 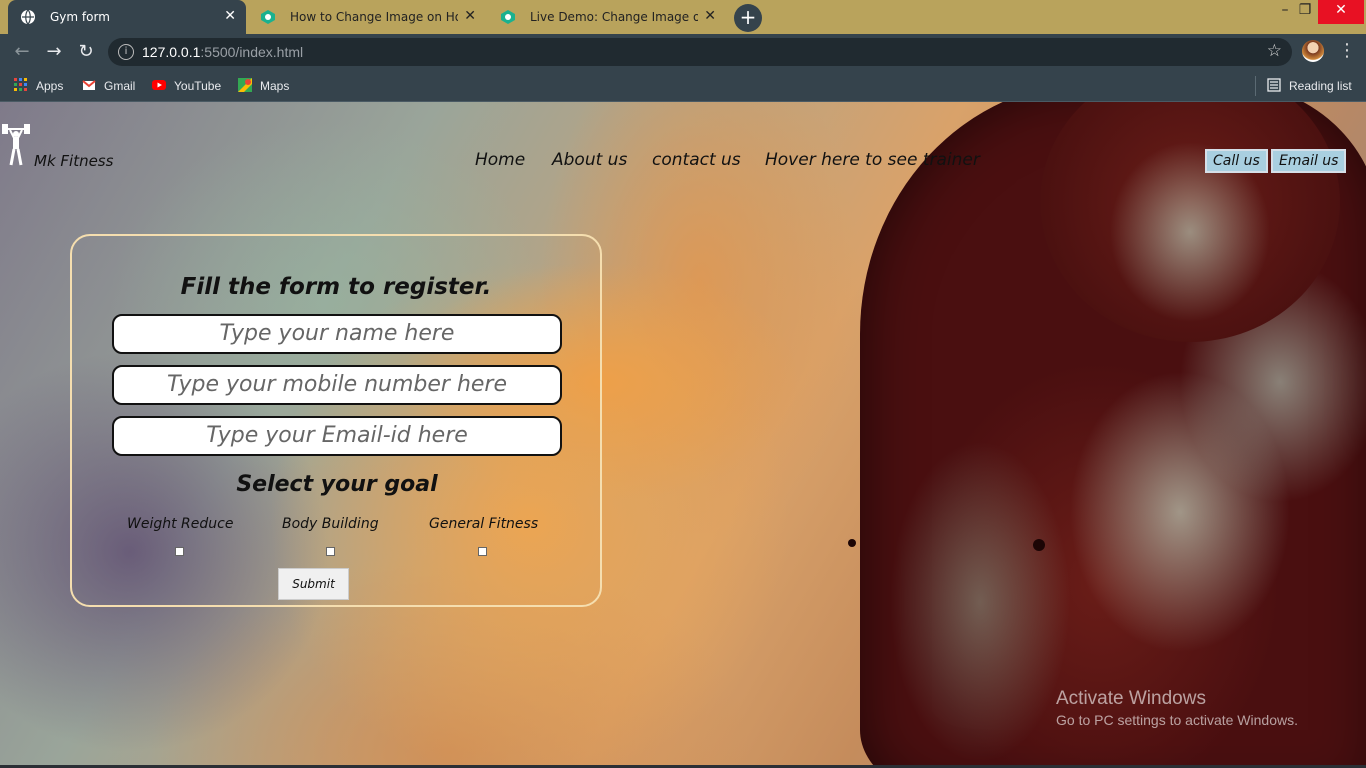 I want to click on tab-hover-image: How to Change Image on Hover ✕, so click(x=367, y=17).